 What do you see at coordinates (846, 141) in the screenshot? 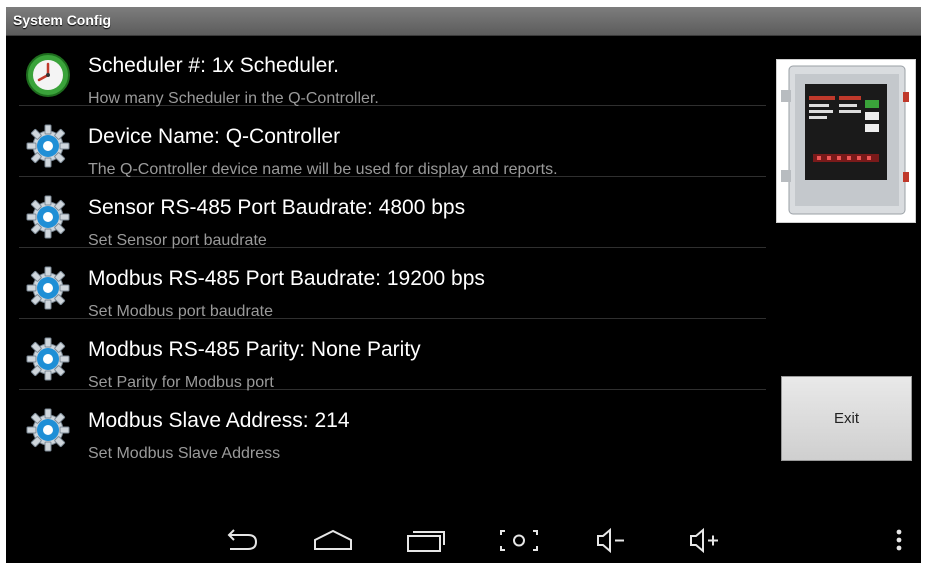
I see `q-controller-device-image` at bounding box center [846, 141].